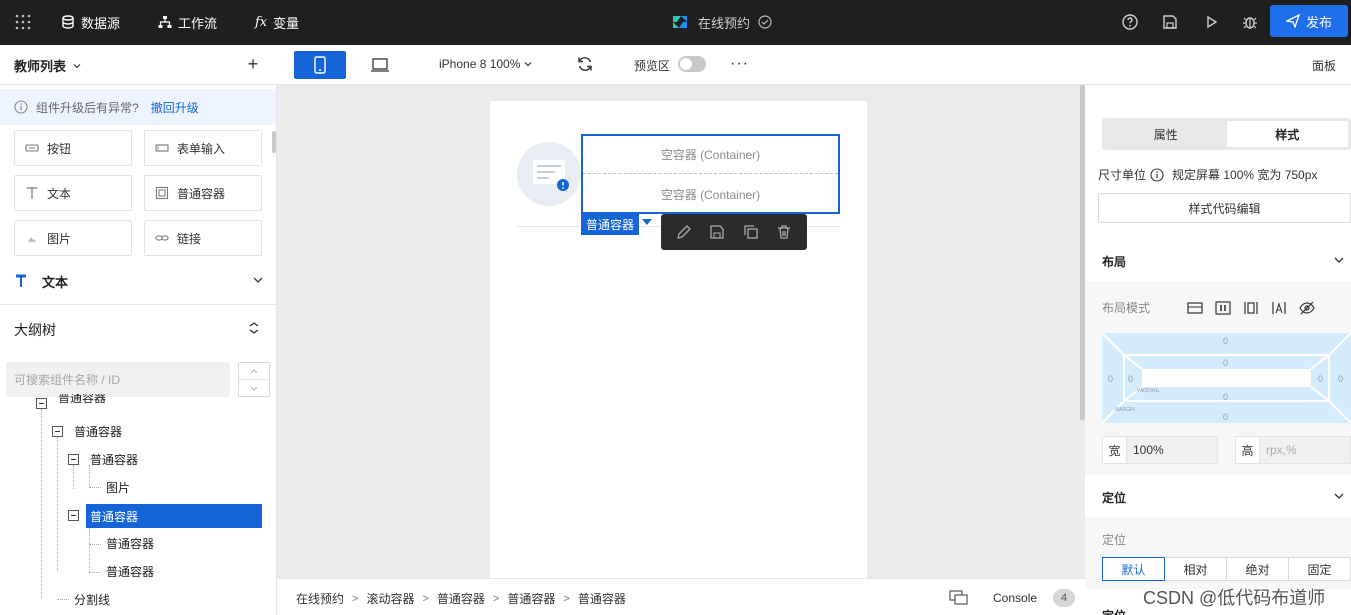 Image resolution: width=1351 pixels, height=615 pixels. What do you see at coordinates (1110, 379) in the screenshot?
I see `margin-left-value: 0` at bounding box center [1110, 379].